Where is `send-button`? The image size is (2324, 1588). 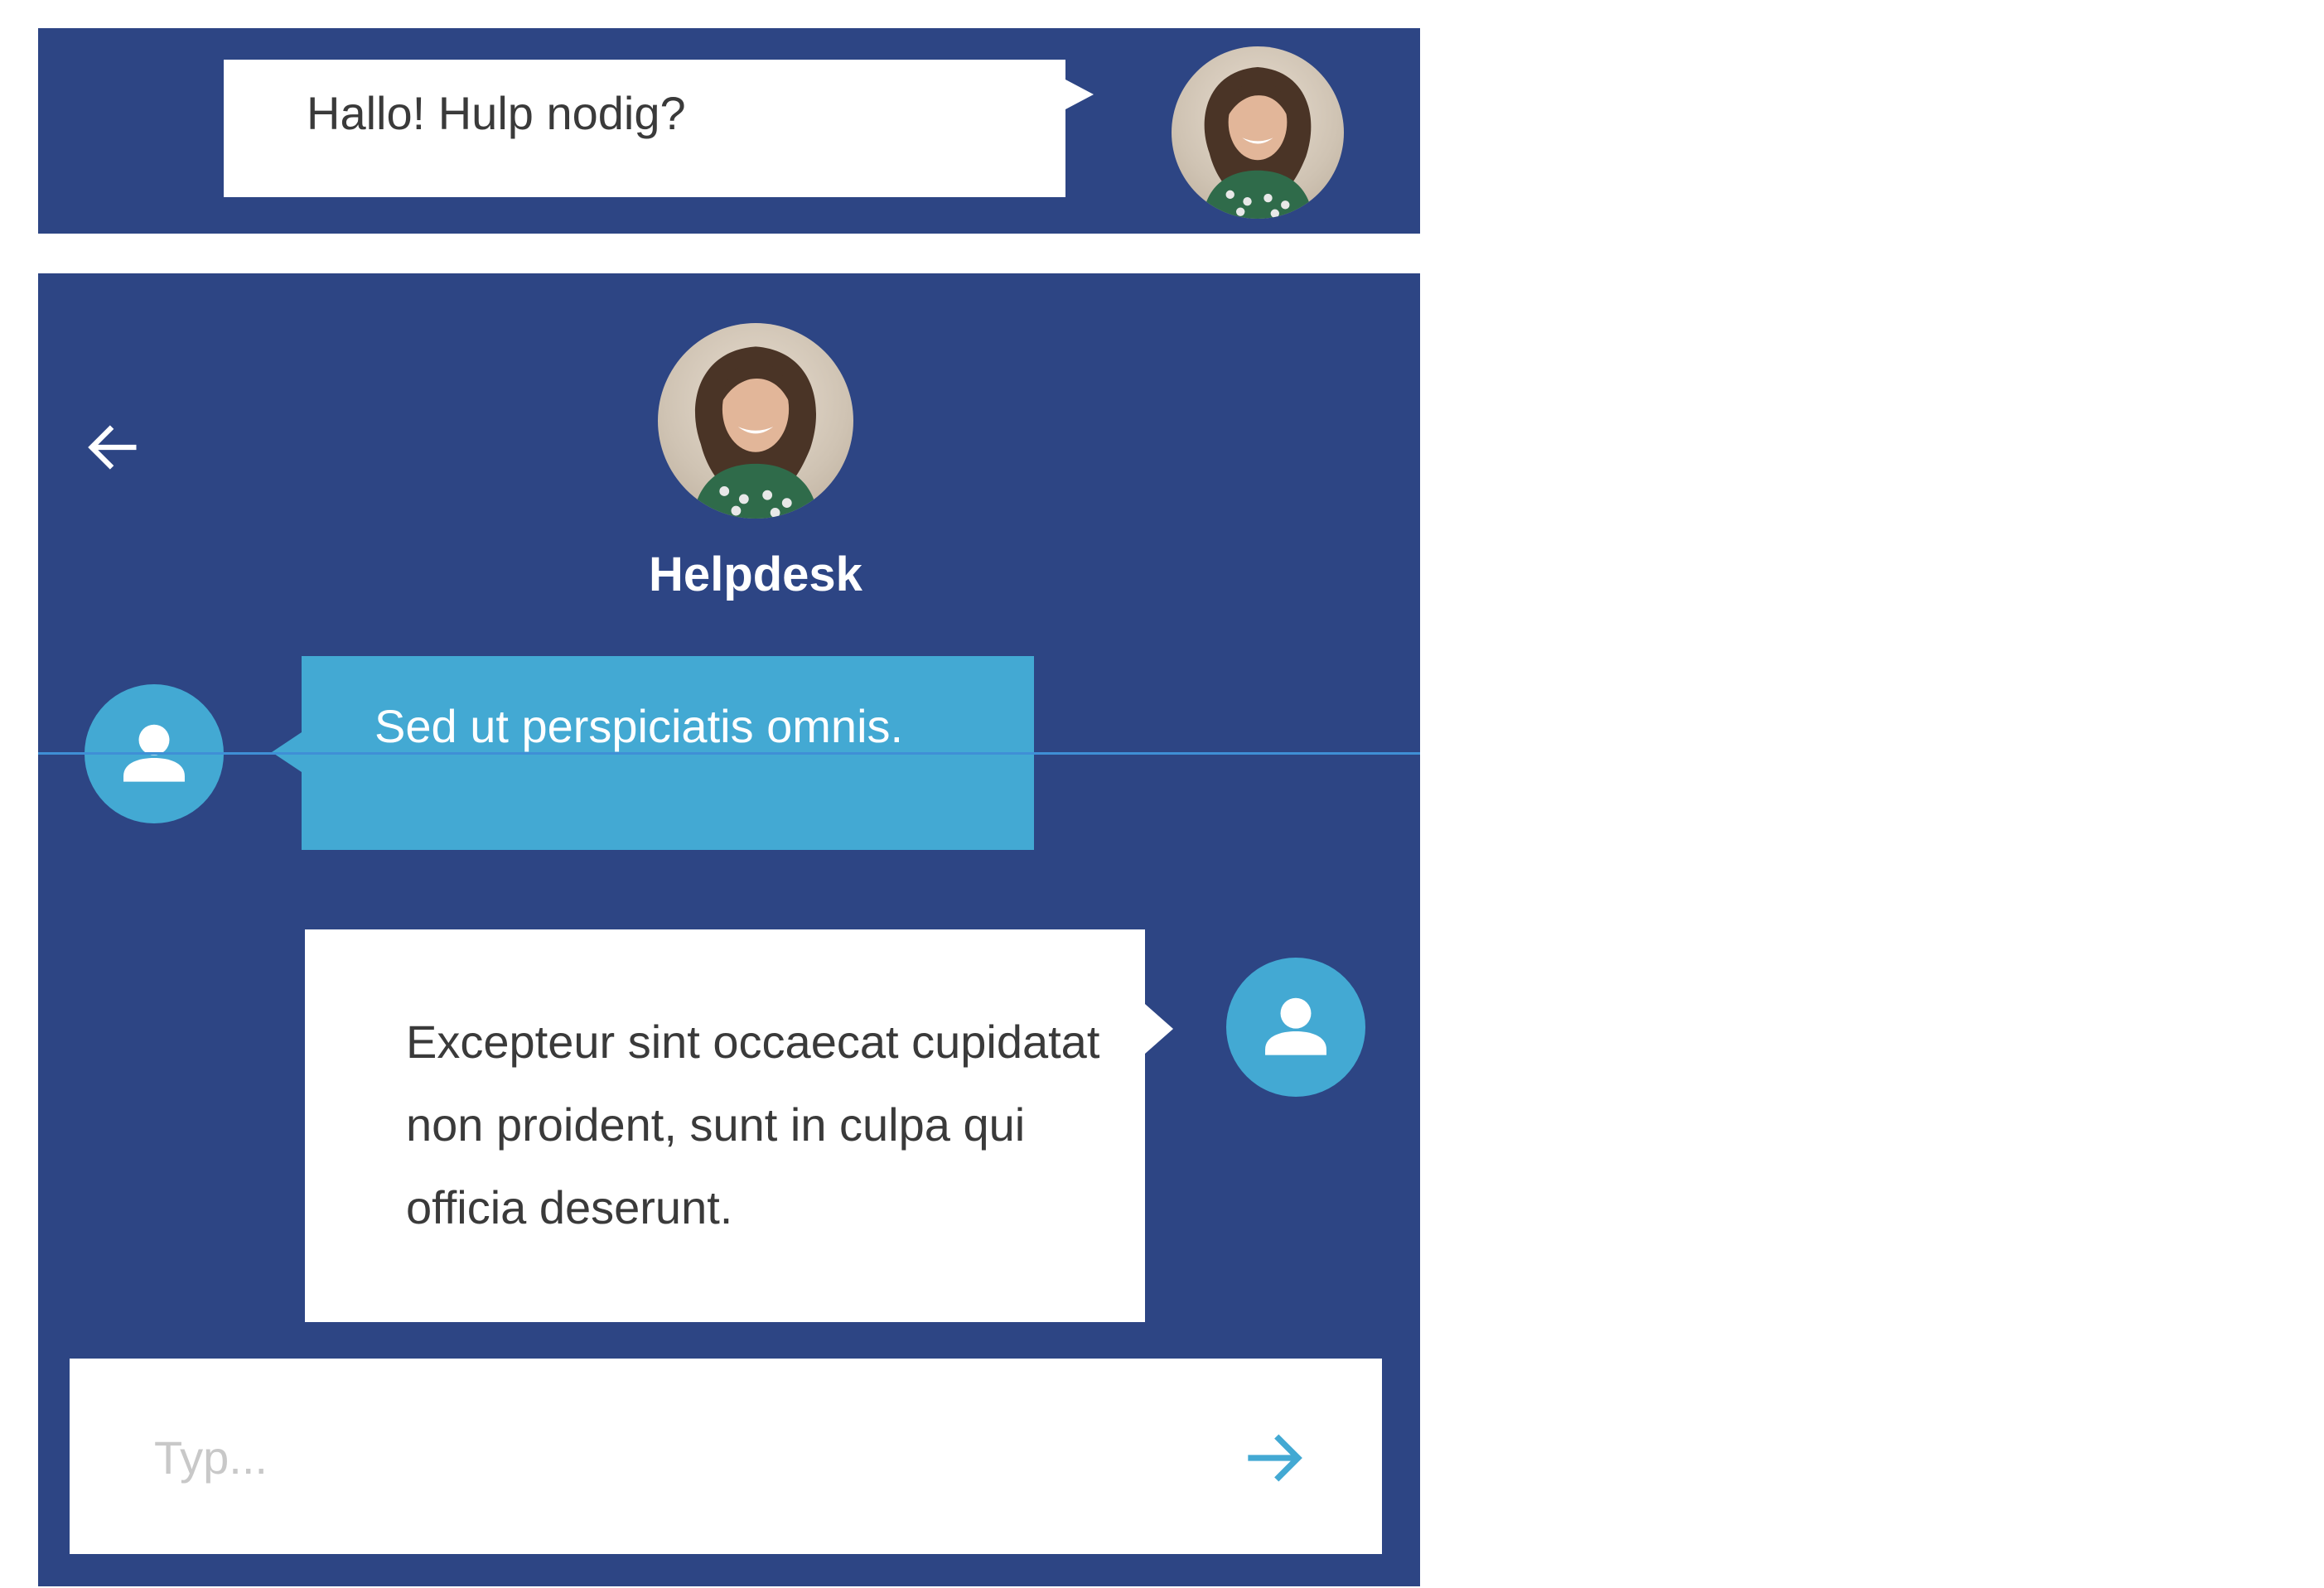 send-button is located at coordinates (1276, 1458).